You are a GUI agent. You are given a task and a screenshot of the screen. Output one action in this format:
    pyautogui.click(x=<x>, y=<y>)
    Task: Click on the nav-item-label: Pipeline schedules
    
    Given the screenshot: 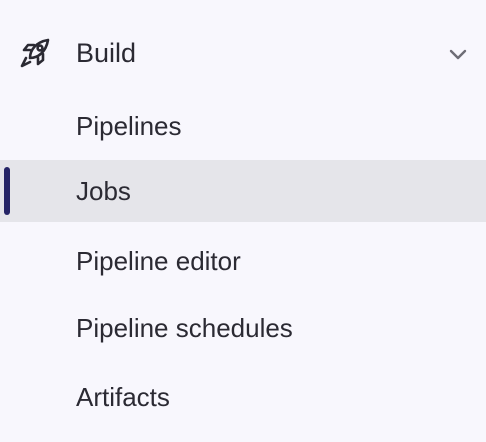 What is the action you would take?
    pyautogui.click(x=184, y=328)
    